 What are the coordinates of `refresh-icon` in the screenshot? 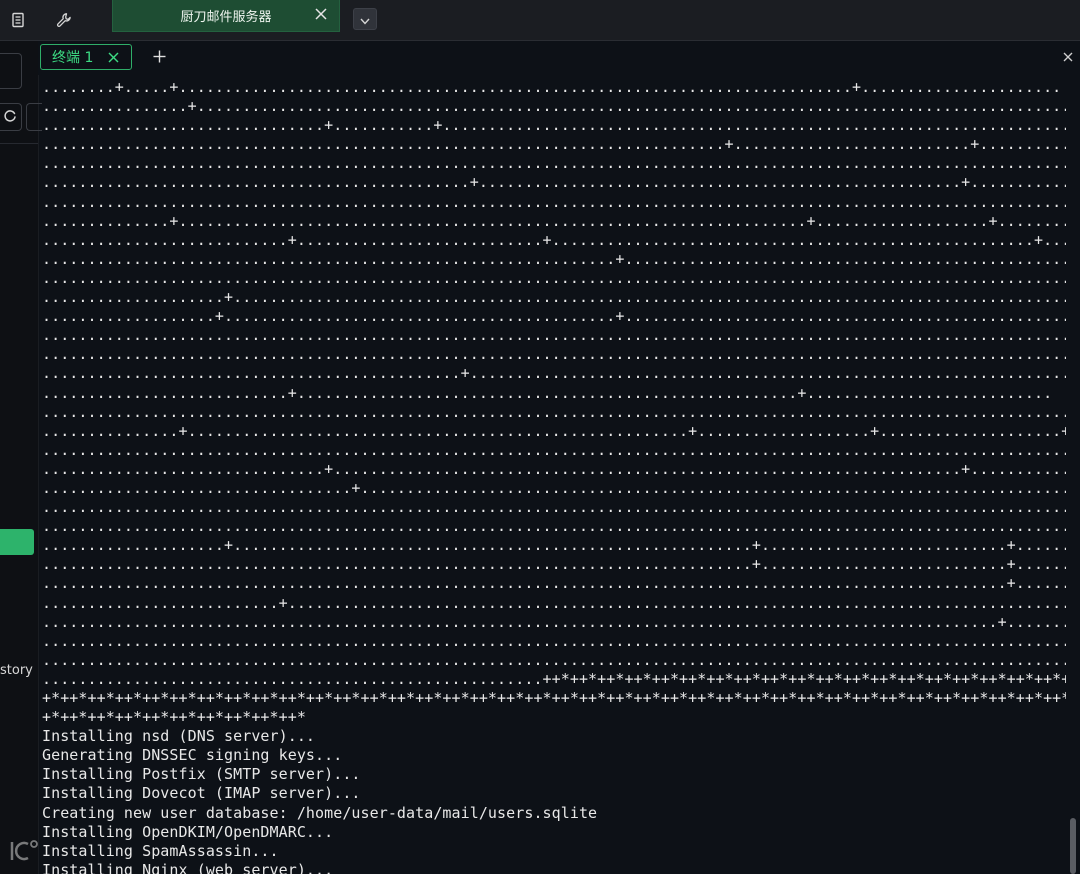 It's located at (10, 117).